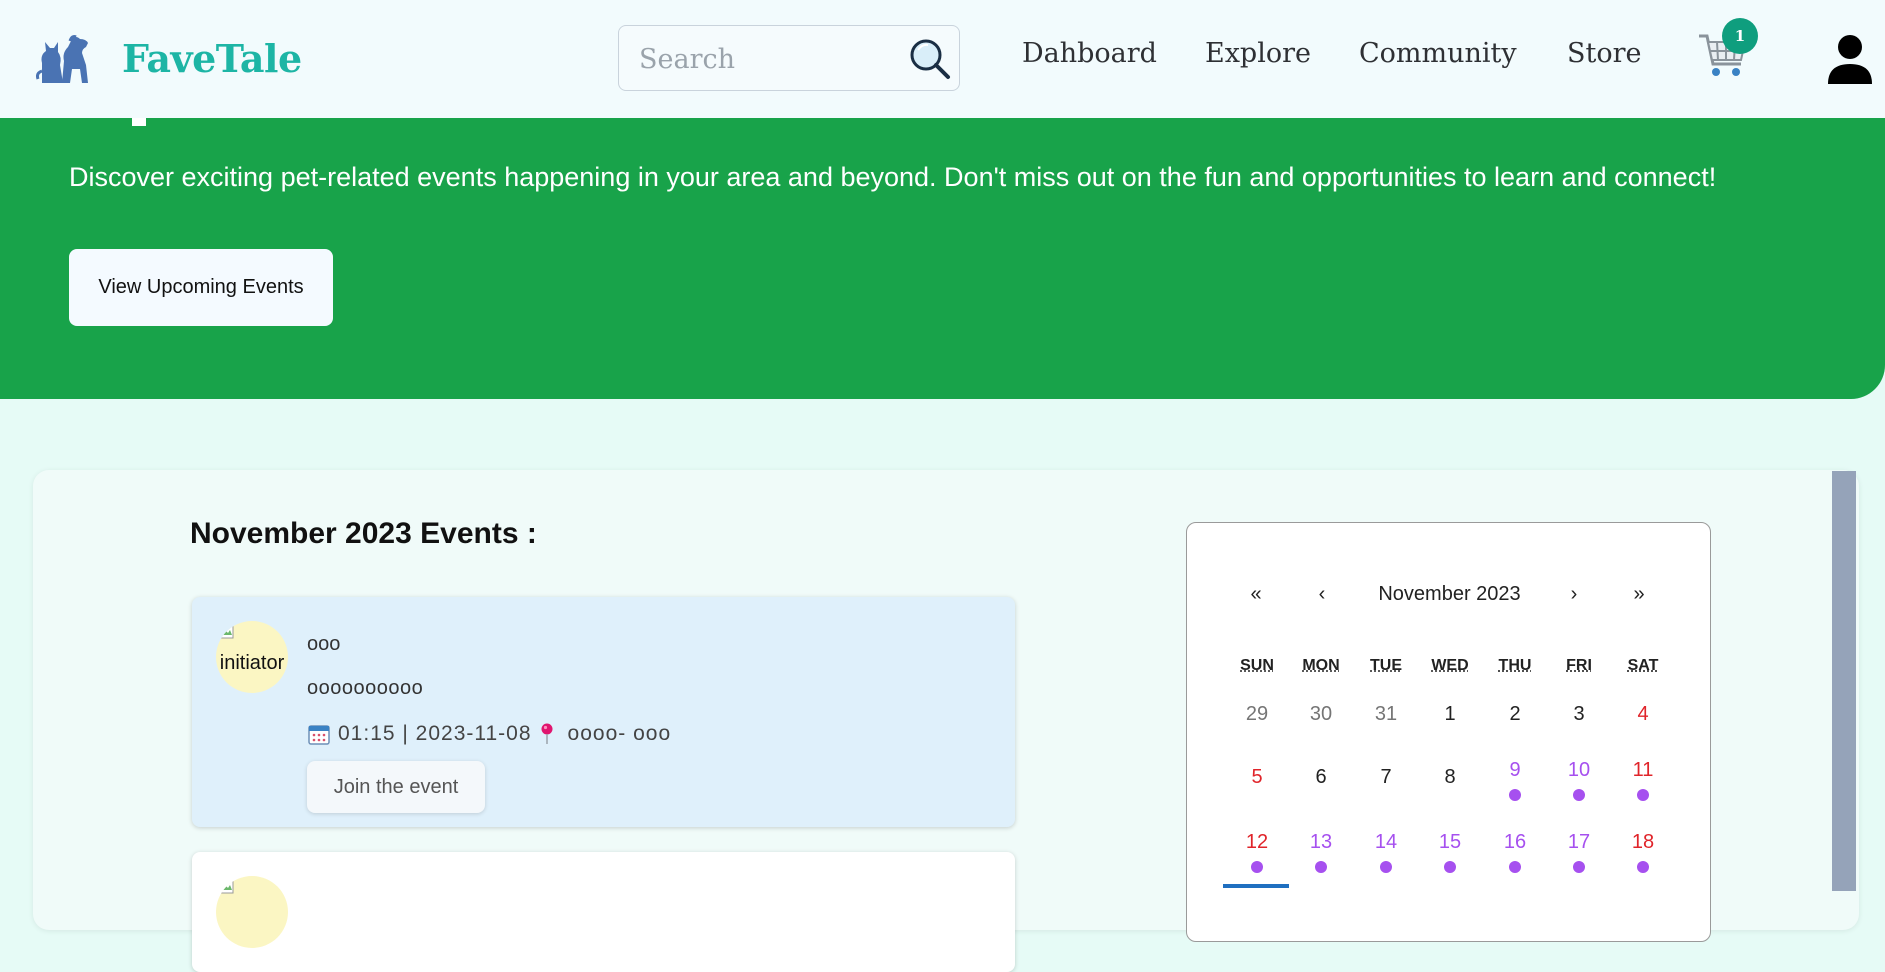  Describe the element at coordinates (1438, 53) in the screenshot. I see `nav-community: Community` at that location.